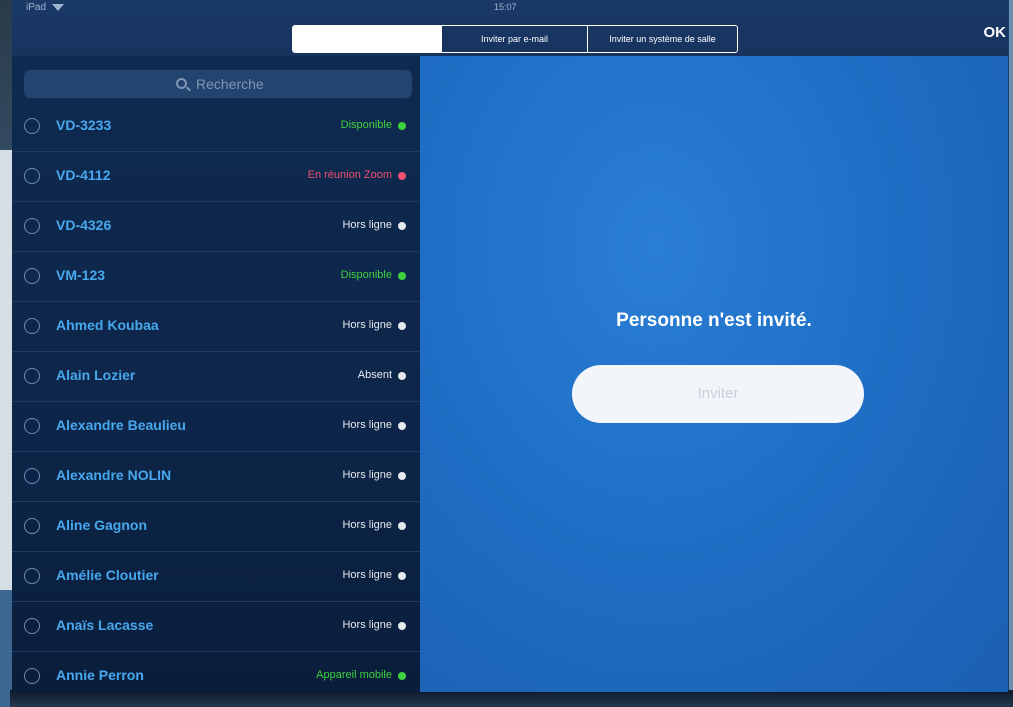 The width and height of the screenshot is (1013, 707). Describe the element at coordinates (216, 672) in the screenshot. I see `contact-row: Annie Perron Appareil mobile` at that location.